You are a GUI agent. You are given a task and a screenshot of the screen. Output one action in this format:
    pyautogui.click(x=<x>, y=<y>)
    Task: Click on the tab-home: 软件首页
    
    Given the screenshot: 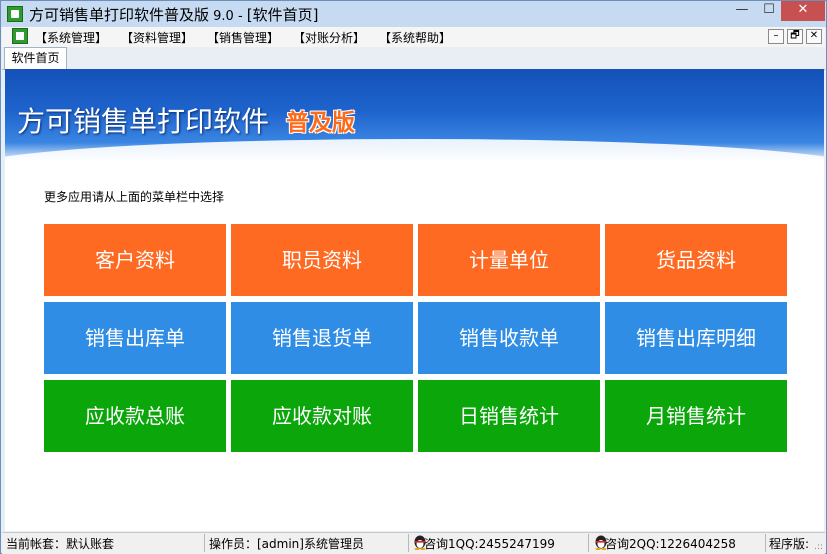 What is the action you would take?
    pyautogui.click(x=35, y=58)
    